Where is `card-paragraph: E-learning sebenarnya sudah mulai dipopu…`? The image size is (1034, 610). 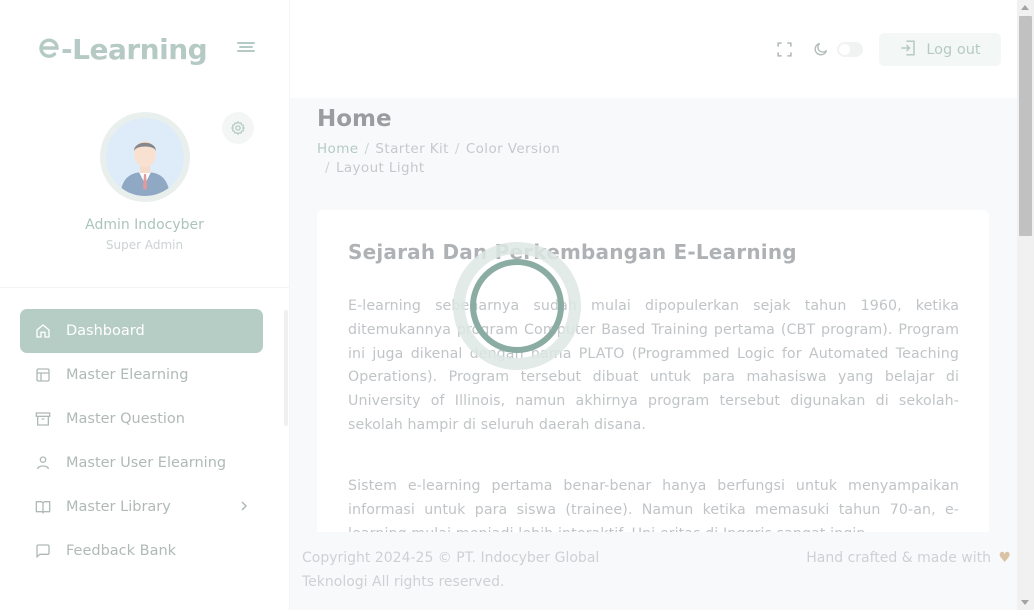
card-paragraph: E-learning sebenarnya sudah mulai dipopu… is located at coordinates (653, 365).